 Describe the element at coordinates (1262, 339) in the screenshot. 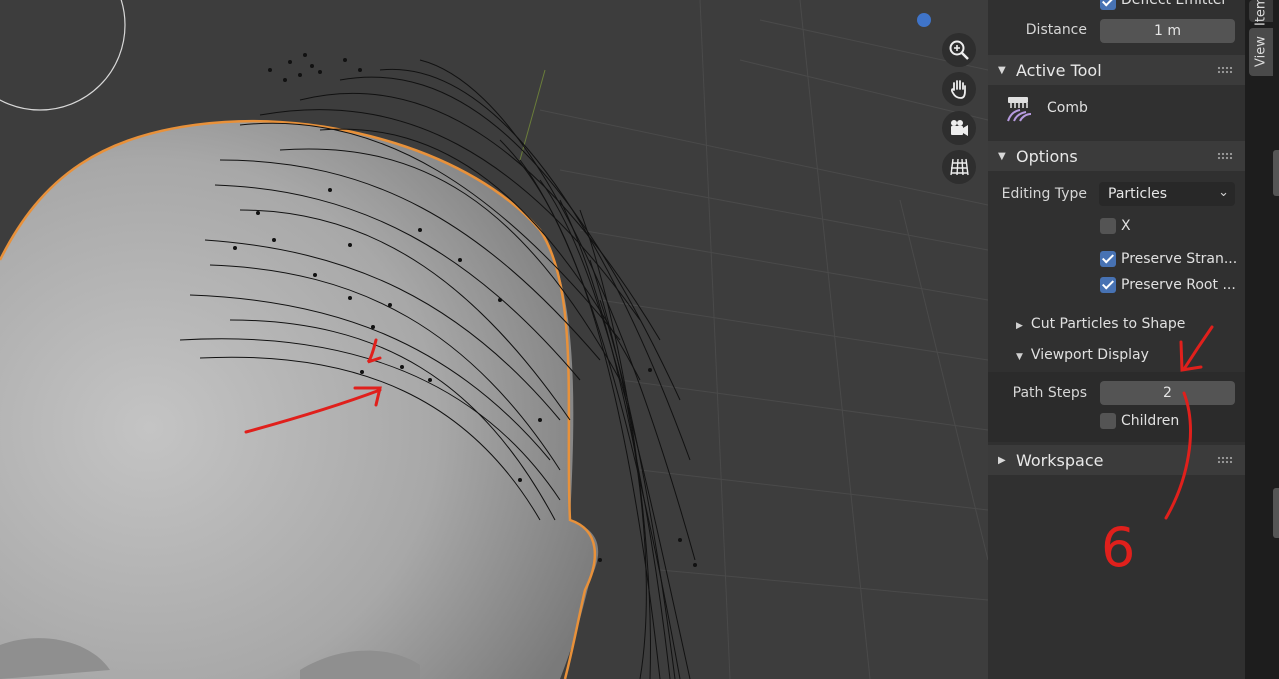

I see `sidebar-tab-strip: Item View` at that location.